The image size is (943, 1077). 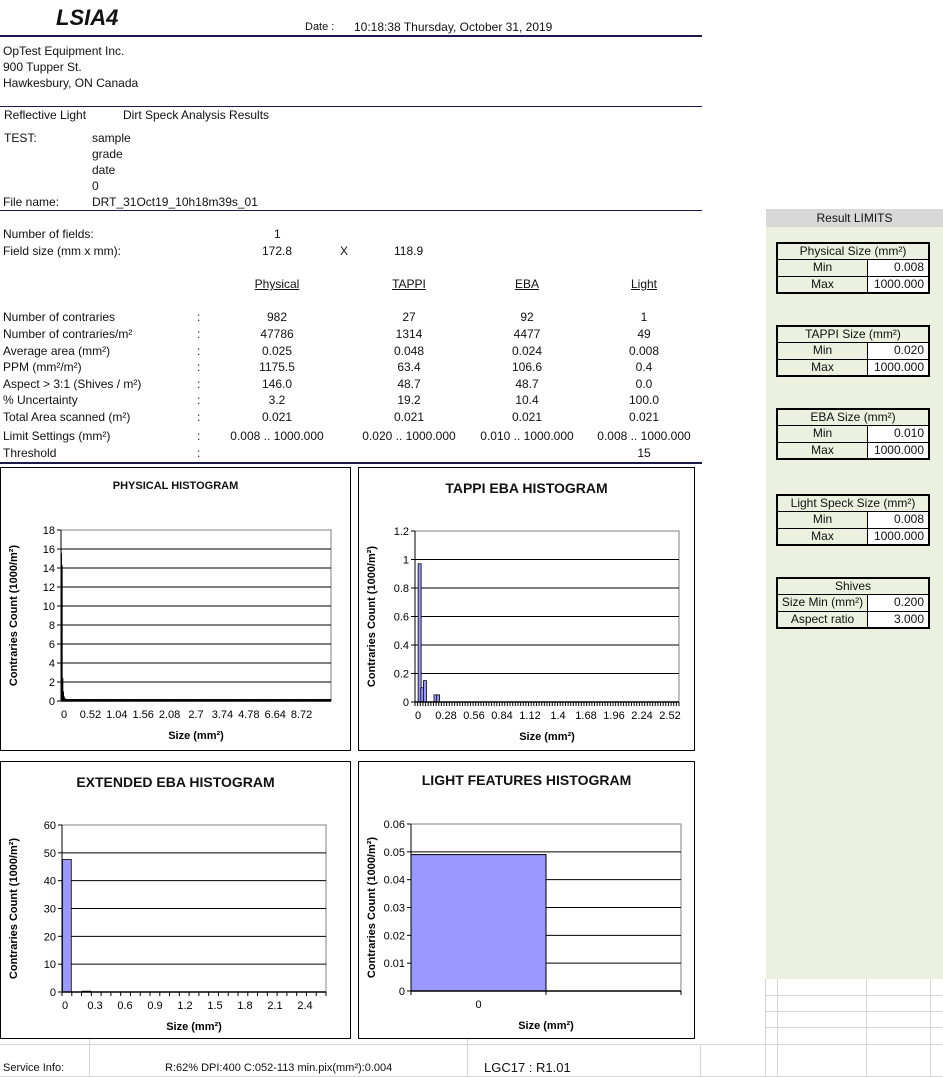 What do you see at coordinates (406, 561) in the screenshot?
I see `y-tick-label: 1` at bounding box center [406, 561].